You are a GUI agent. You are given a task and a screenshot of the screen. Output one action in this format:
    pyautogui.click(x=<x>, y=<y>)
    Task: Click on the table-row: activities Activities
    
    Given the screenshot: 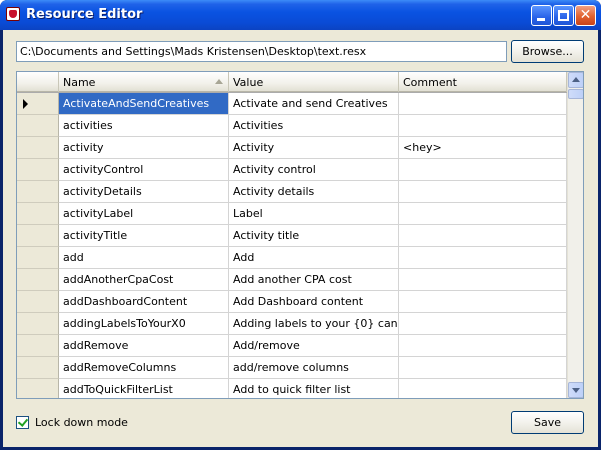 What is the action you would take?
    pyautogui.click(x=292, y=126)
    